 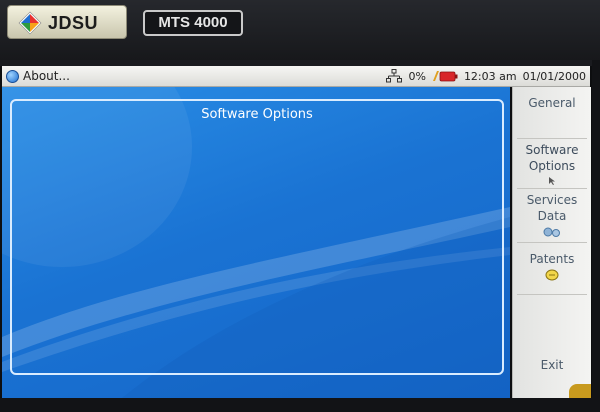 I want to click on patents-seal-icon, so click(x=552, y=275).